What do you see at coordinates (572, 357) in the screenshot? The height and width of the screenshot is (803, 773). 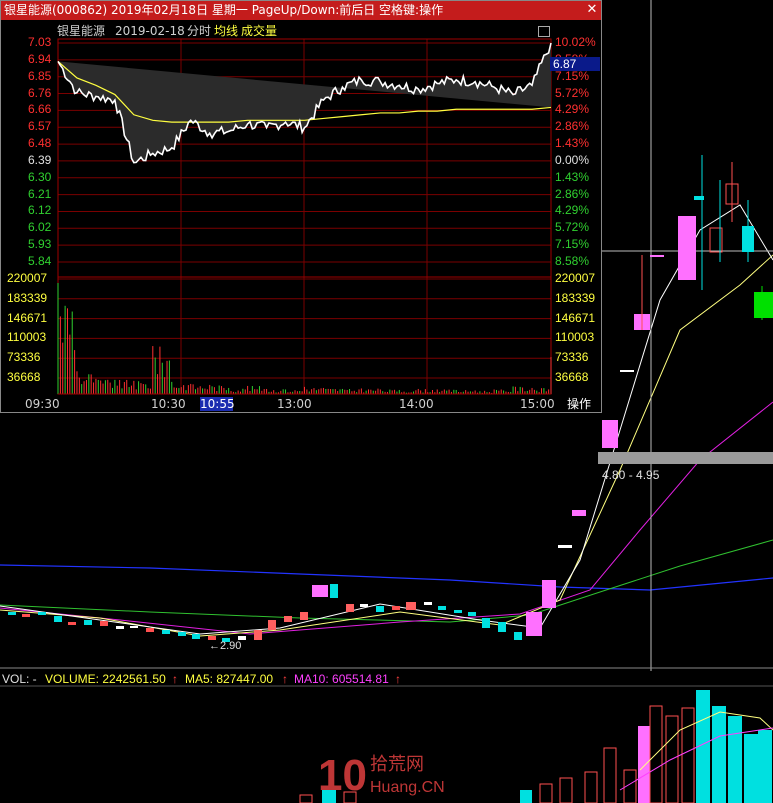 I see `volume-tick-label-right: 73336` at bounding box center [572, 357].